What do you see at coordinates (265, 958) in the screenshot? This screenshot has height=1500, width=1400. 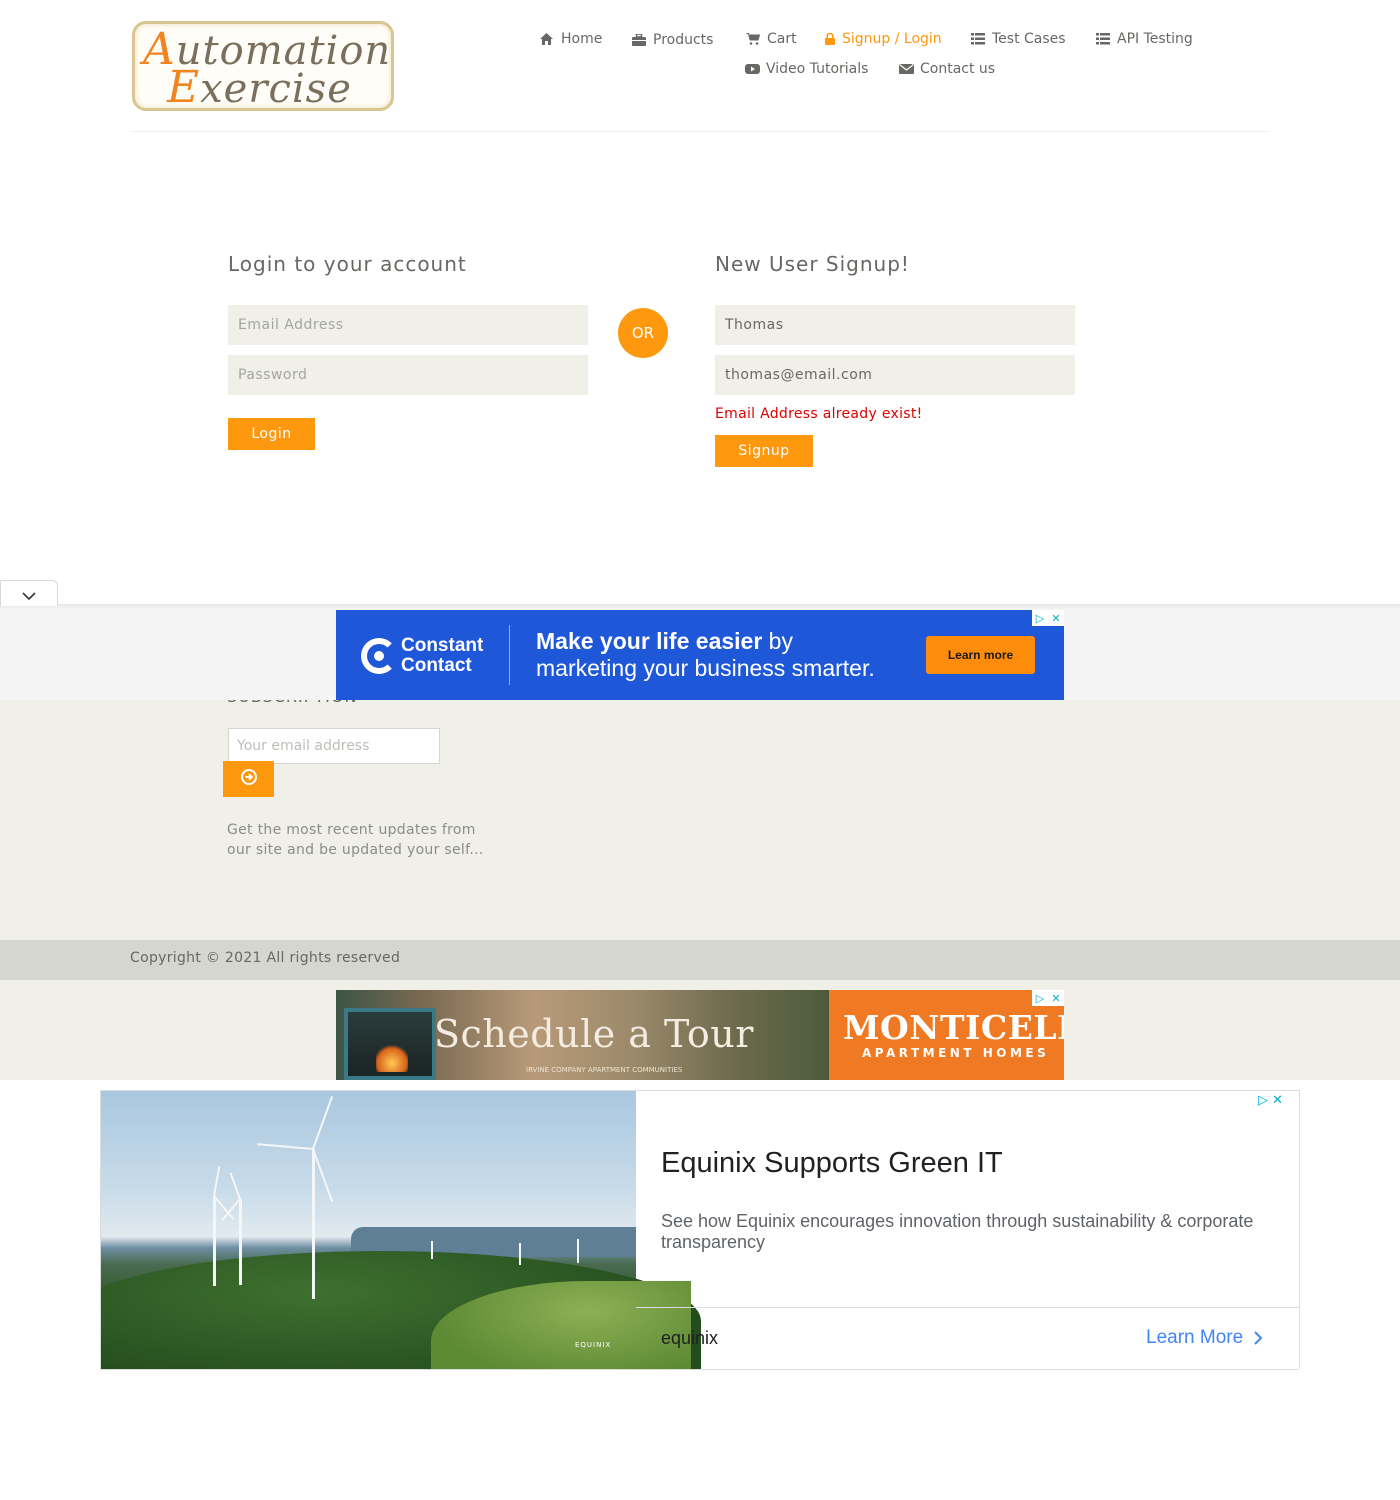 I see `copyright-text: Copyright © 2021 All rights reserved` at bounding box center [265, 958].